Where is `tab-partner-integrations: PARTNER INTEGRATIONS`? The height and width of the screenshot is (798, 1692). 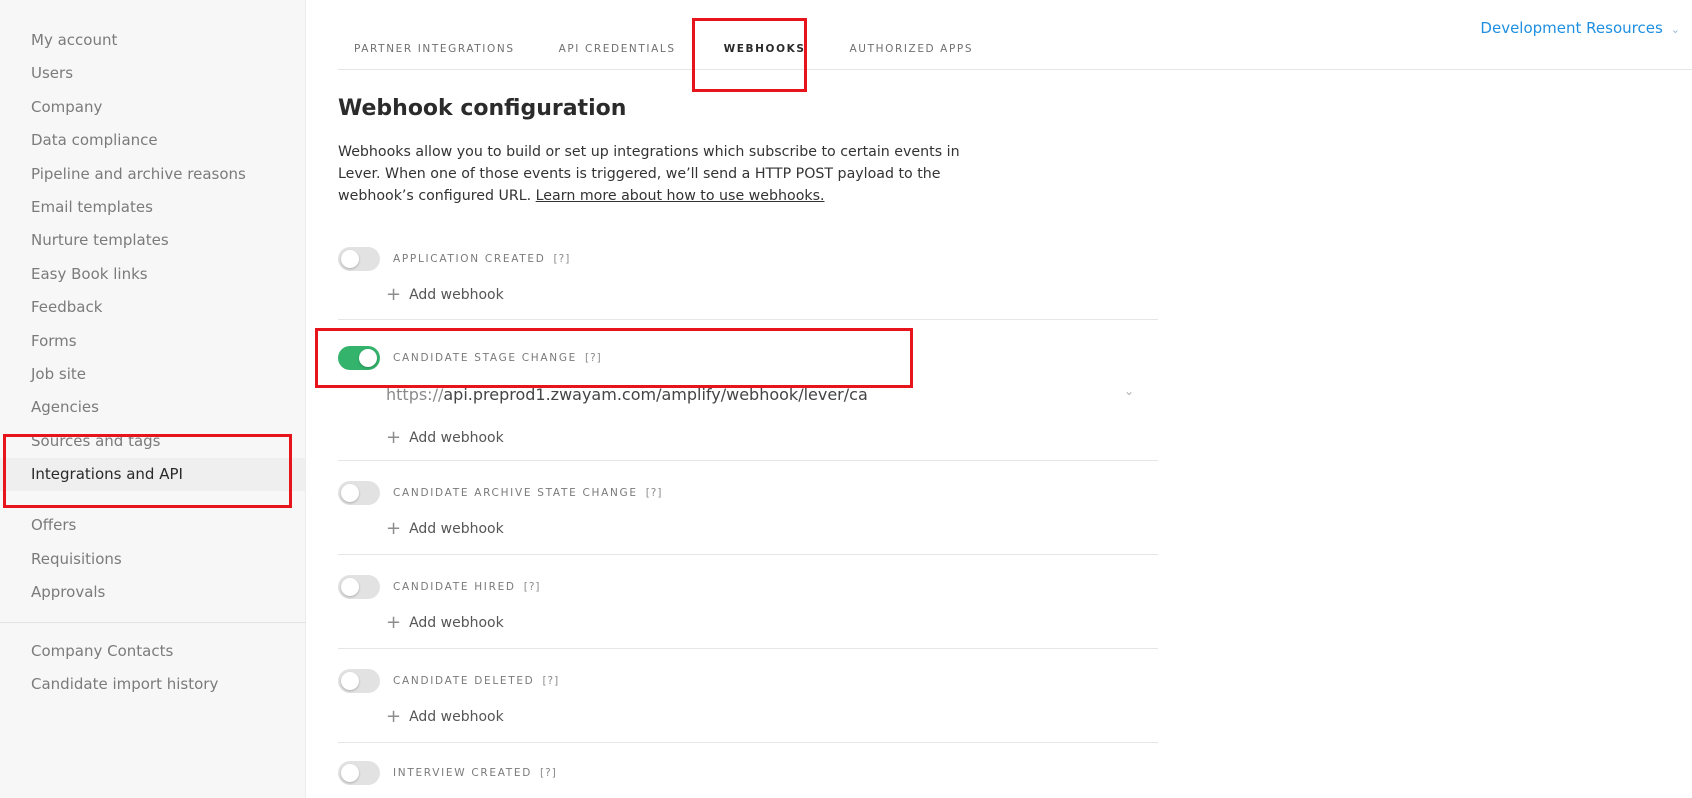
tab-partner-integrations: PARTNER INTEGRATIONS is located at coordinates (434, 52).